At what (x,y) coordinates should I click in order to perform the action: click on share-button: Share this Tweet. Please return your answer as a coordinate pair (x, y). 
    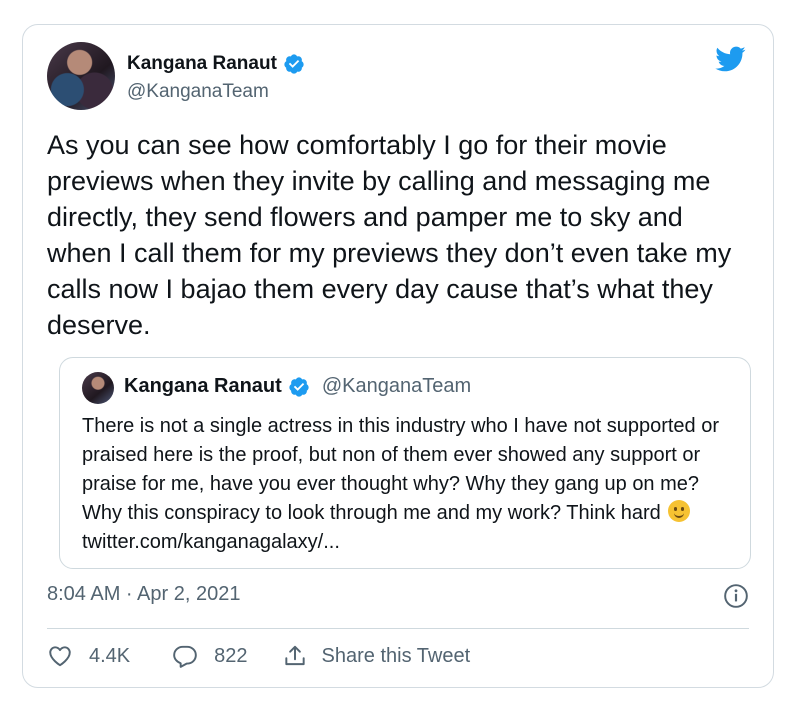
    Looking at the image, I should click on (376, 656).